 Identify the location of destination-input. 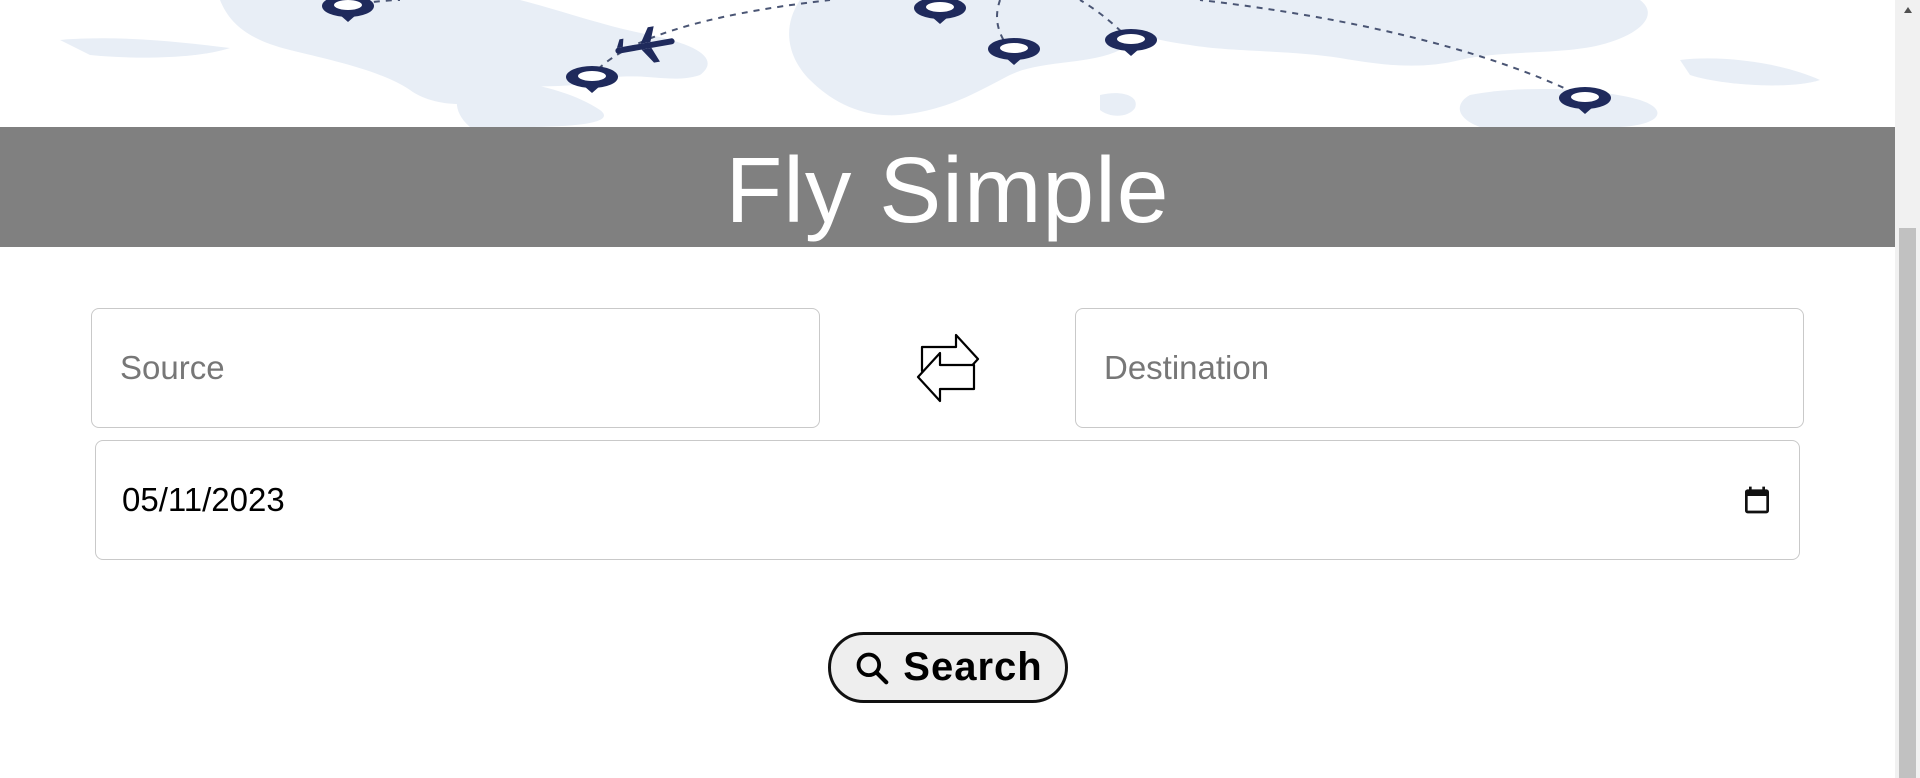
(1439, 368).